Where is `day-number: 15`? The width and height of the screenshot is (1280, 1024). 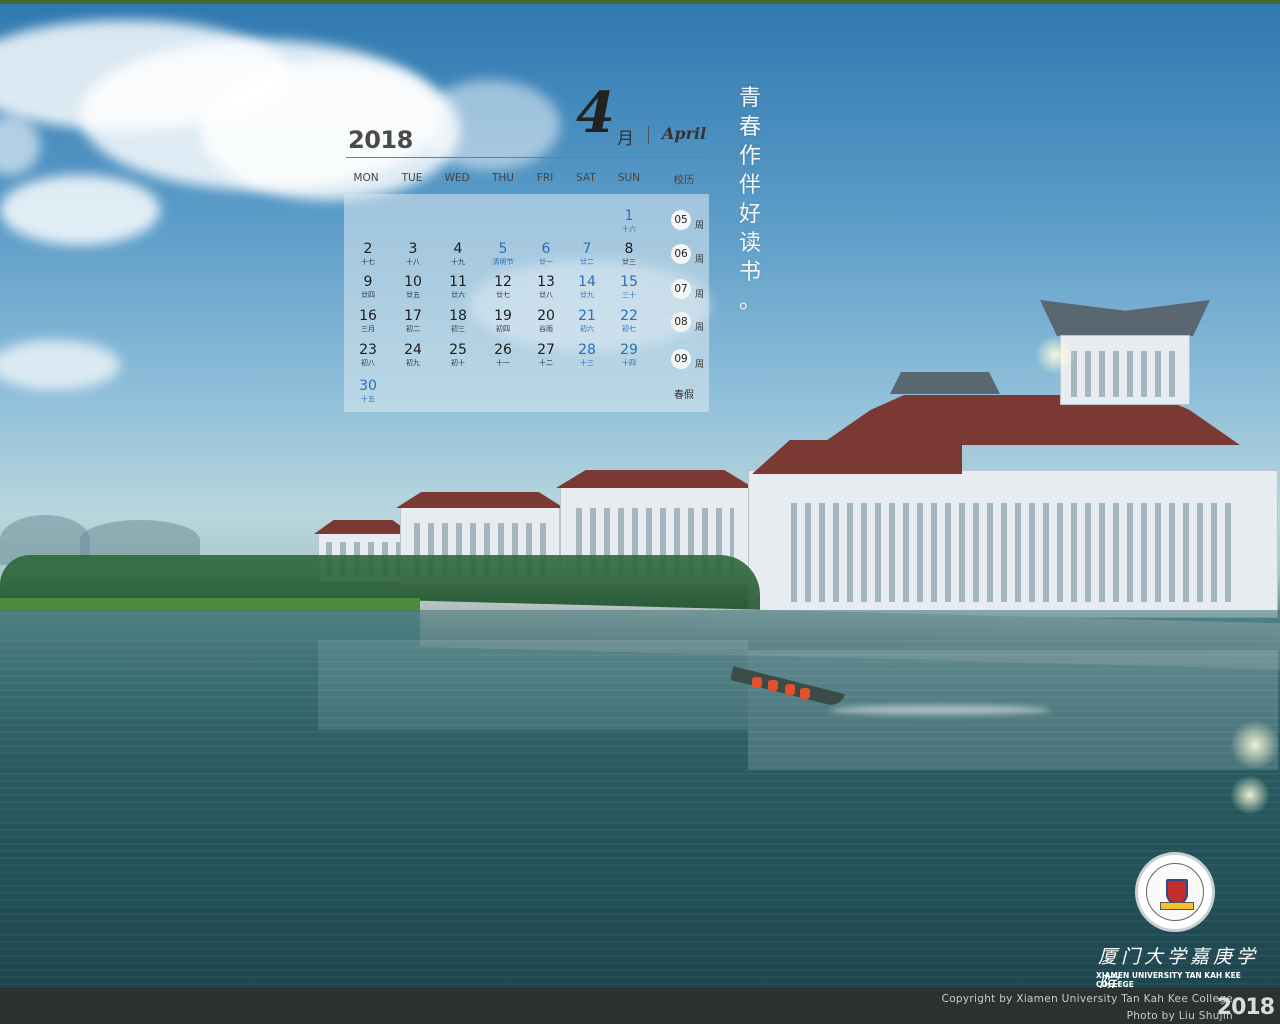
day-number: 15 is located at coordinates (629, 282).